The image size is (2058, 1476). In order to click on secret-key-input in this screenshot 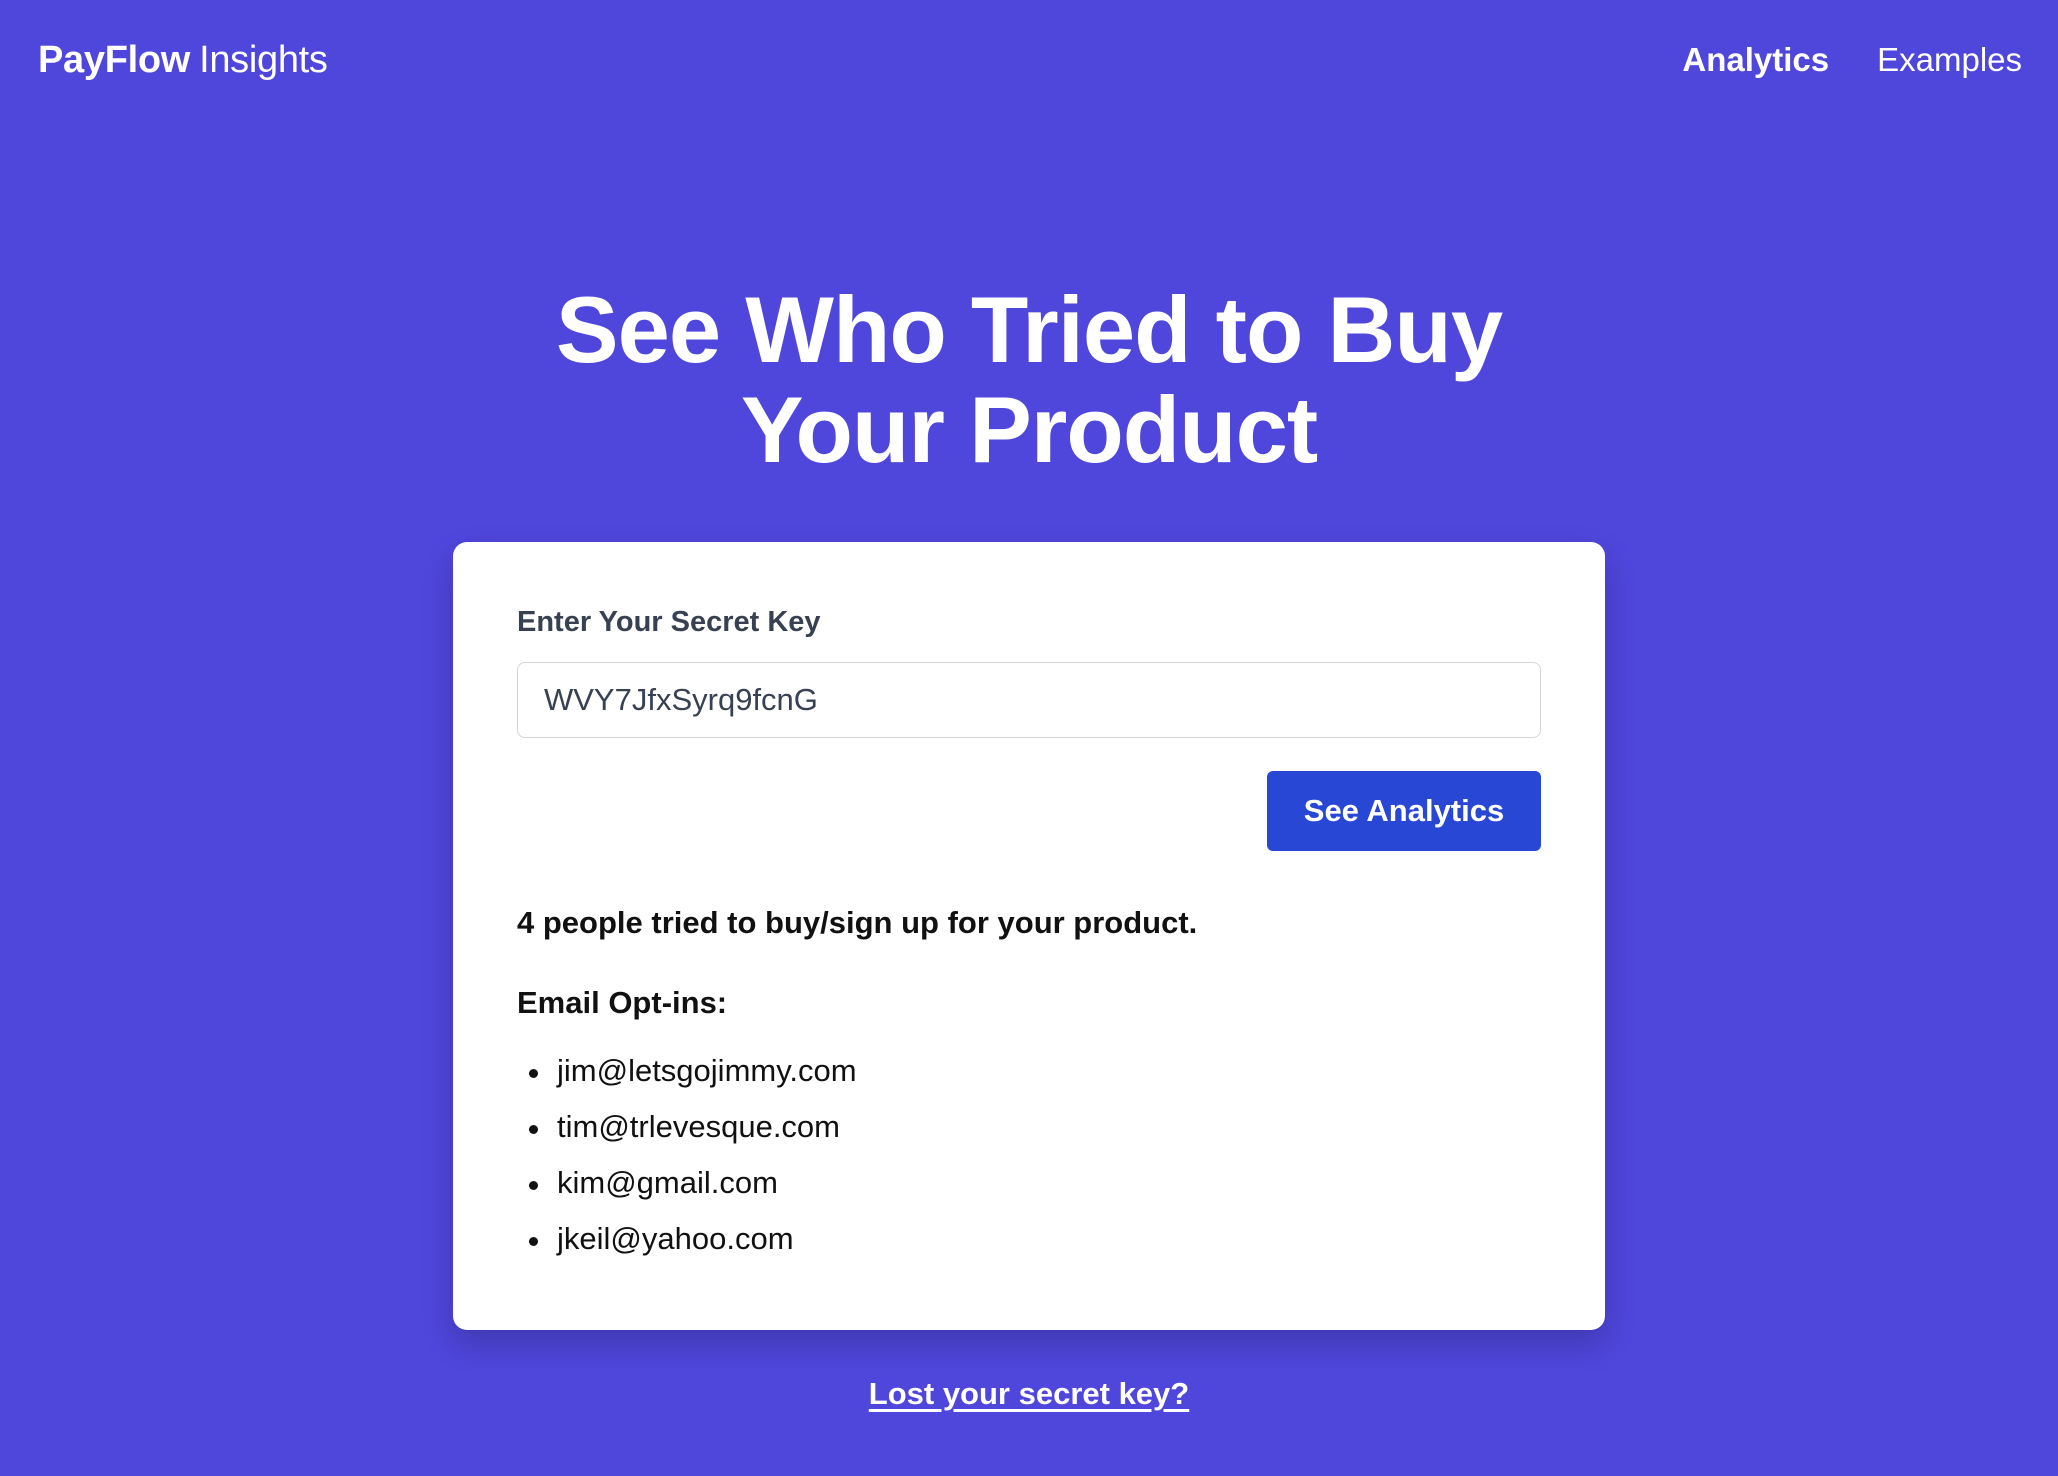, I will do `click(1029, 700)`.